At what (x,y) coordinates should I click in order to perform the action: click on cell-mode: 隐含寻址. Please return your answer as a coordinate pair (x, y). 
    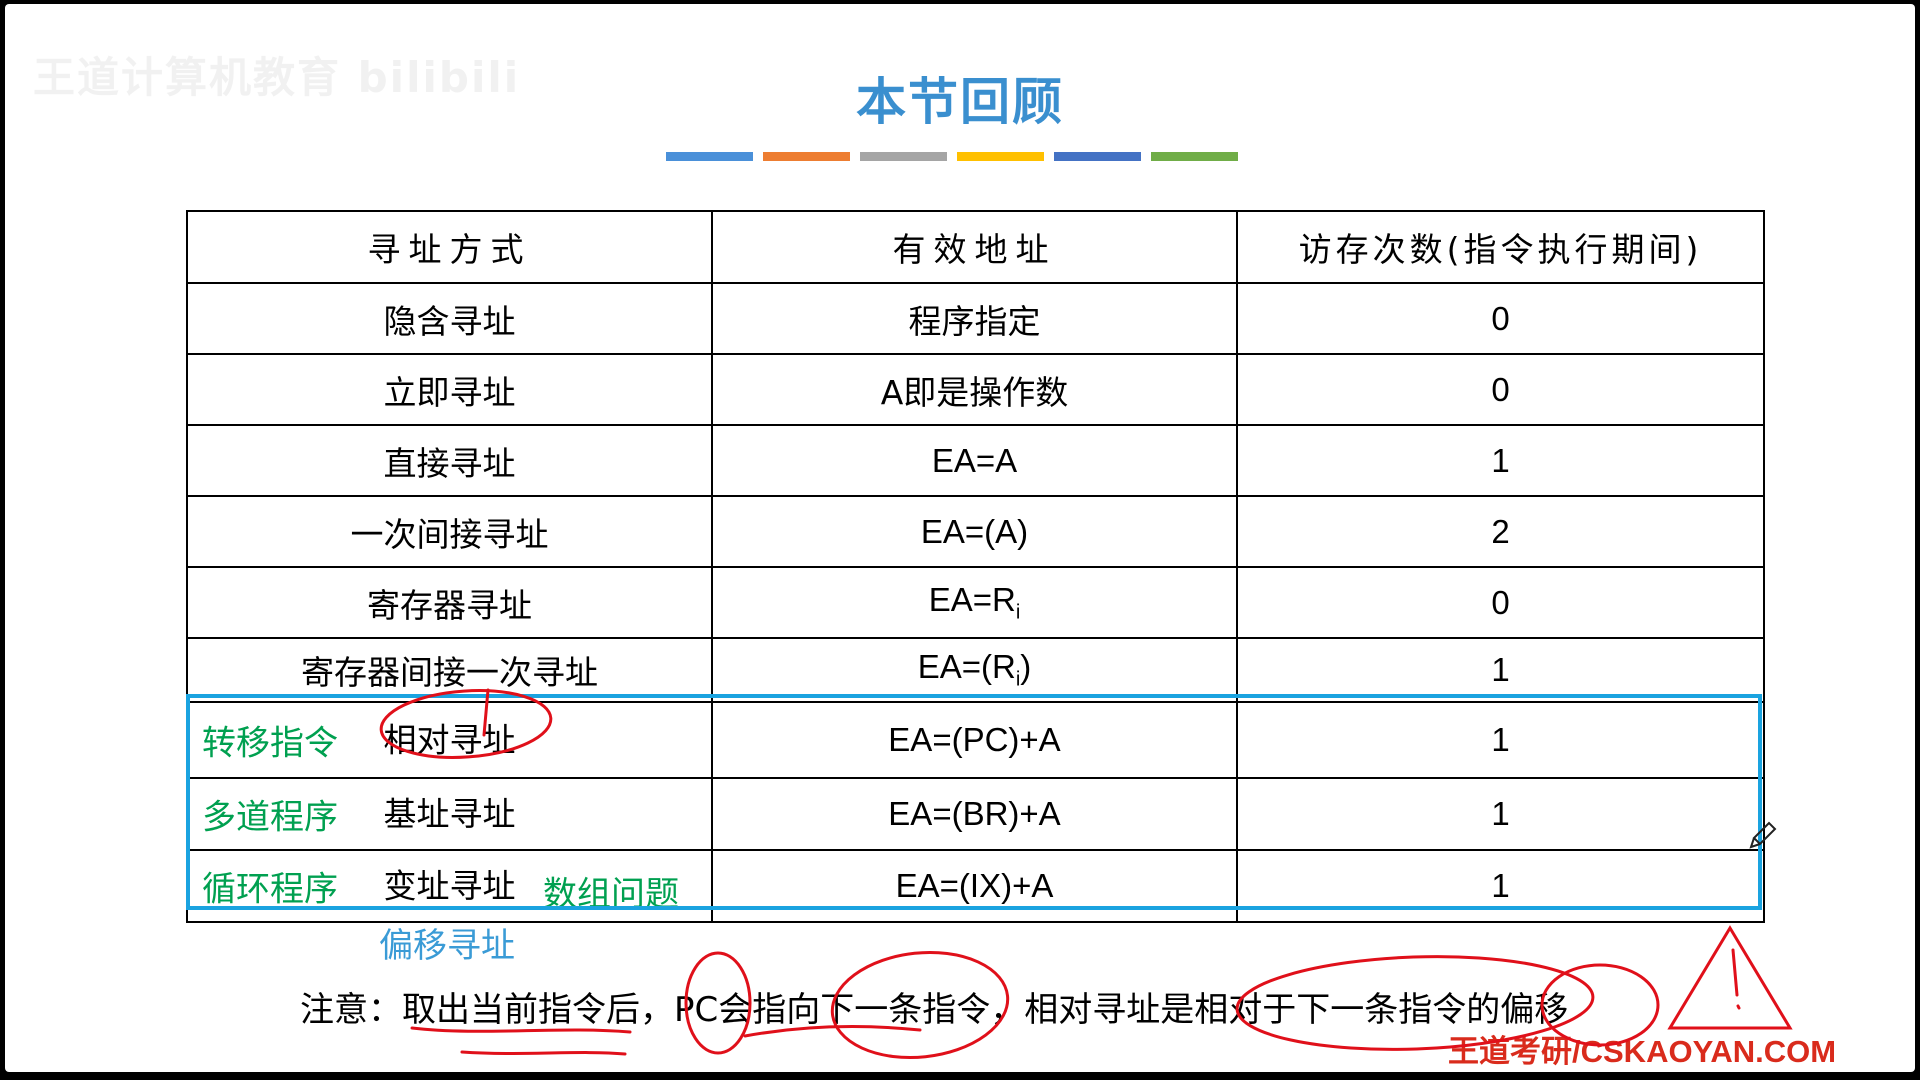
    Looking at the image, I should click on (449, 318).